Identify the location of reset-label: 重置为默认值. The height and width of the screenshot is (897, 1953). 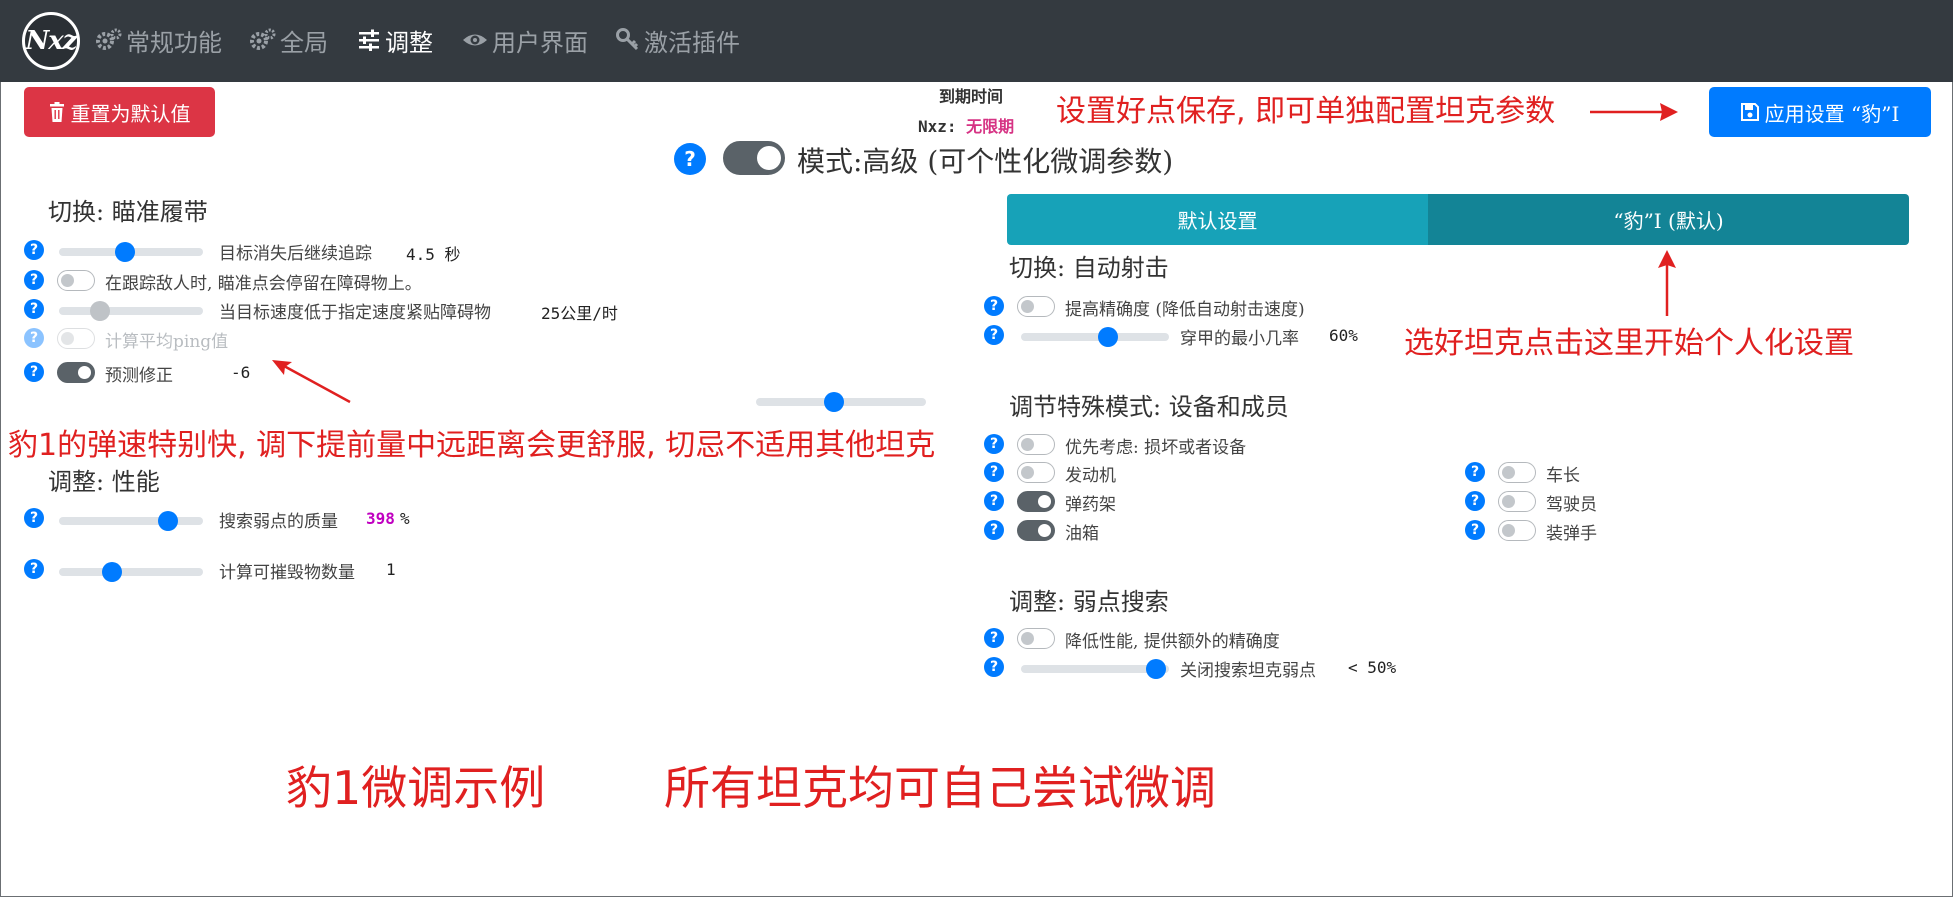
(130, 113).